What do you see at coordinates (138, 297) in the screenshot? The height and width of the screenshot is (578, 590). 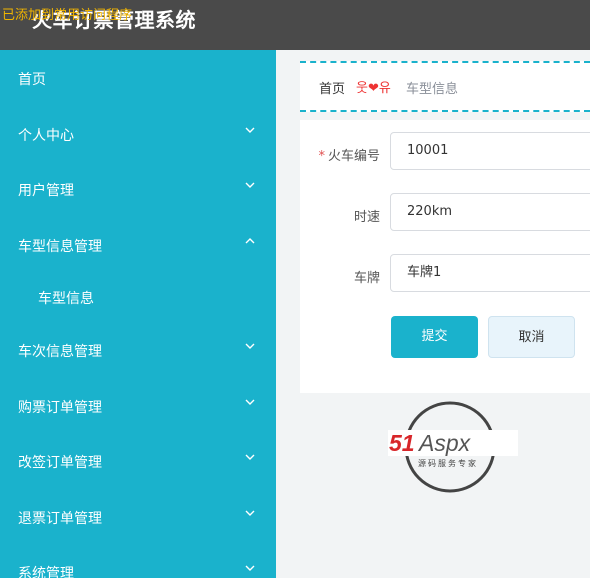 I see `sidebar-subitem-model-info: 车型信息` at bounding box center [138, 297].